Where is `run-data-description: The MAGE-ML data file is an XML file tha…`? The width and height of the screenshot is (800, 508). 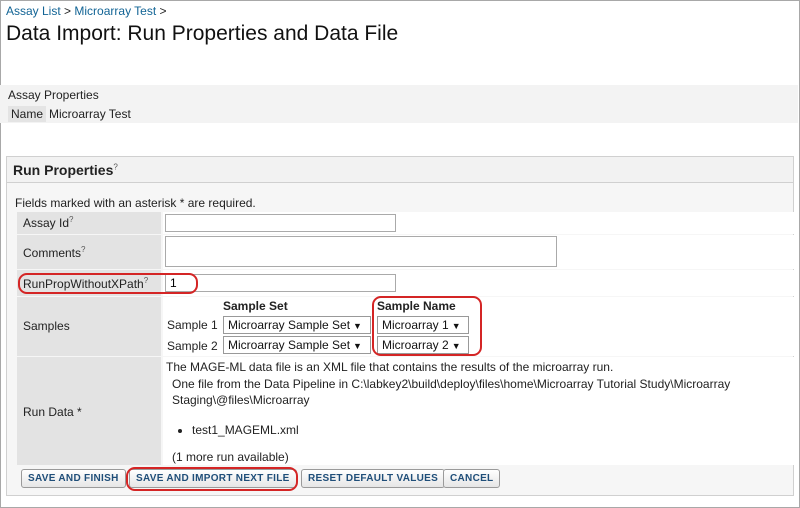
run-data-description: The MAGE-ML data file is an XML file tha… is located at coordinates (390, 367).